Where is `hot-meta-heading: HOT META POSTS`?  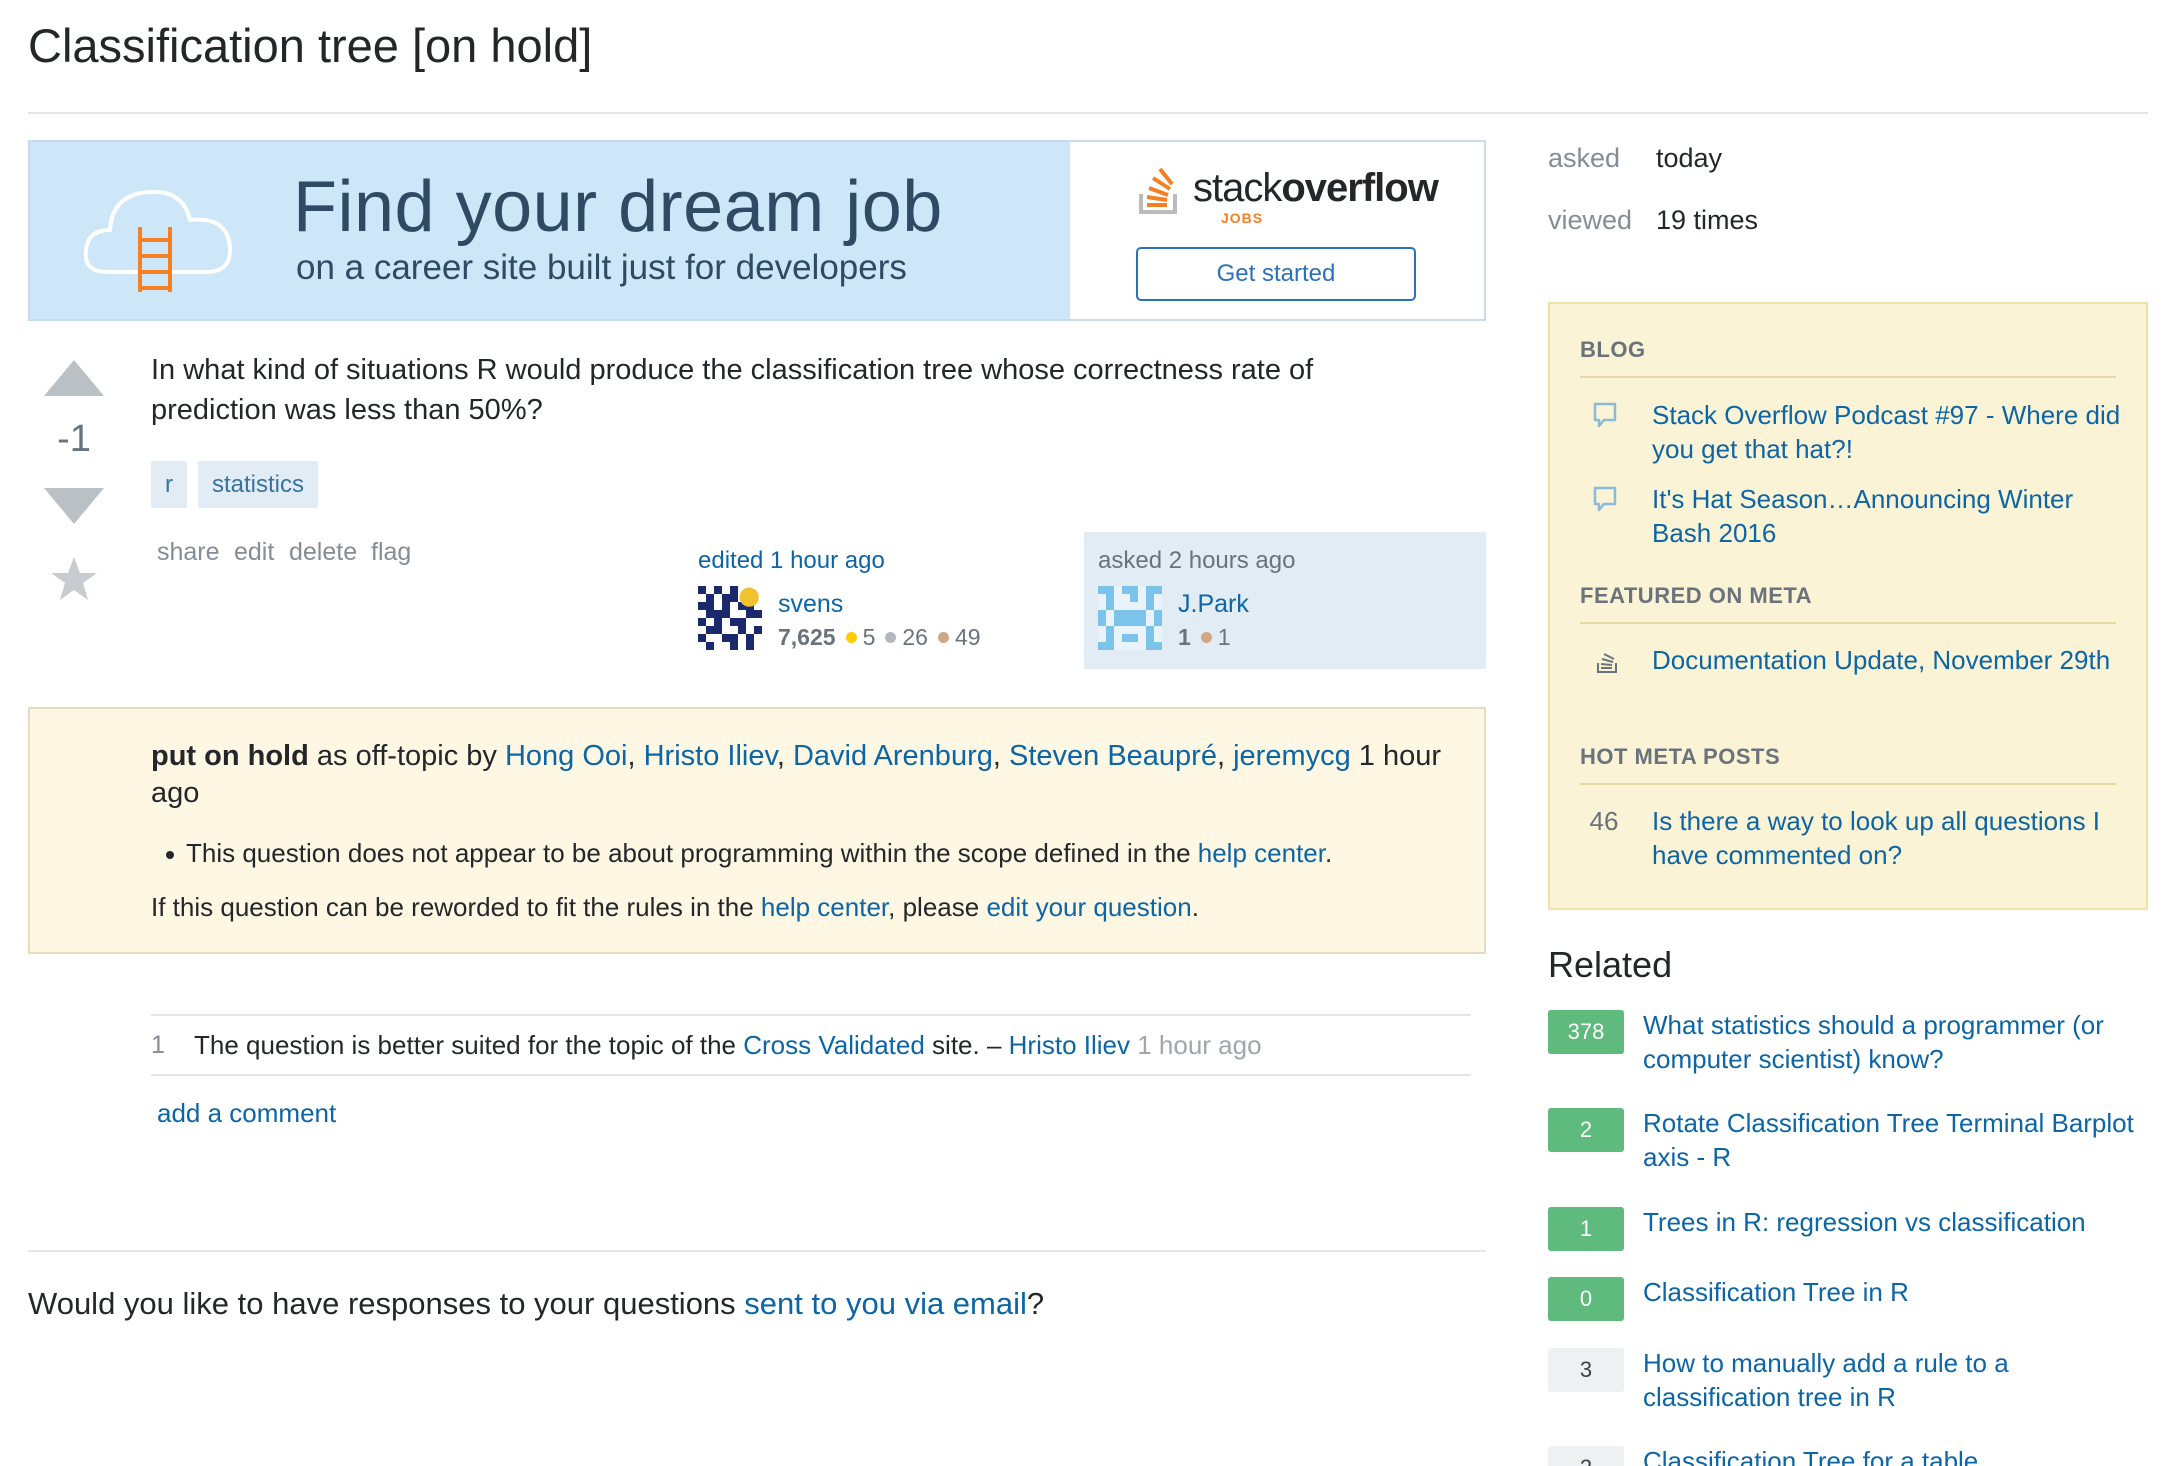
hot-meta-heading: HOT META POSTS is located at coordinates (1680, 756).